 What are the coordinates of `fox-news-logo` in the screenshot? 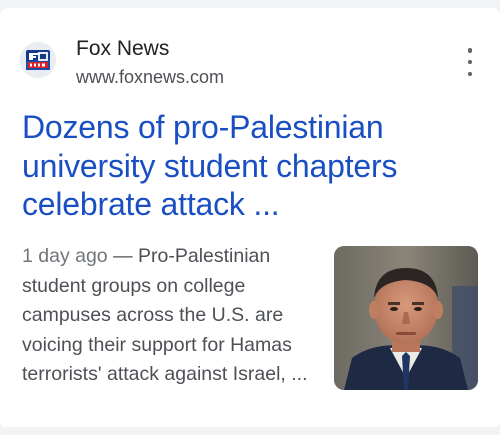 It's located at (38, 60).